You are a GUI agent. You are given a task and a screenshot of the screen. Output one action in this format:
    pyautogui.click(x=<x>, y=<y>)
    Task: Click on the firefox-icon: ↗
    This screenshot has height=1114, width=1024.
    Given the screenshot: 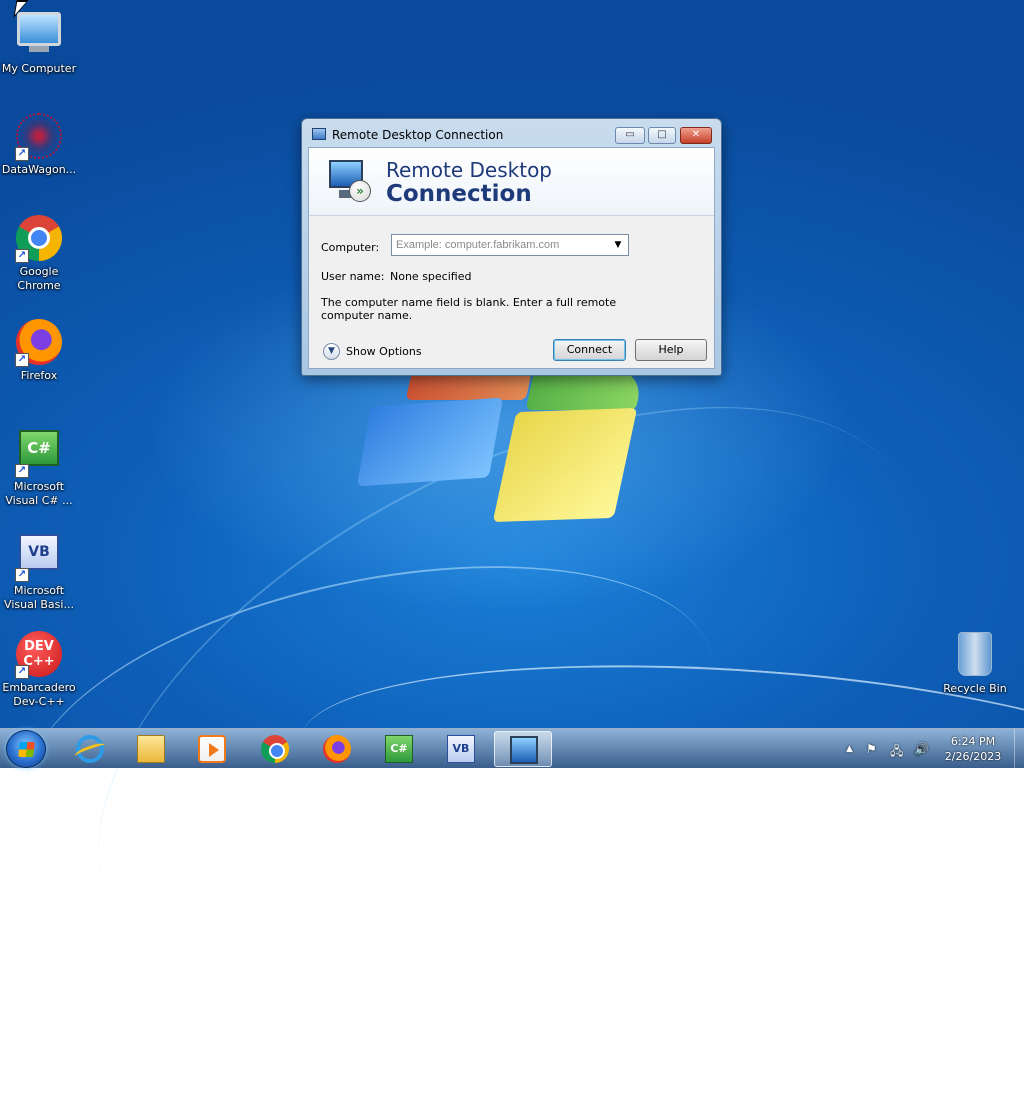 What is the action you would take?
    pyautogui.click(x=39, y=343)
    